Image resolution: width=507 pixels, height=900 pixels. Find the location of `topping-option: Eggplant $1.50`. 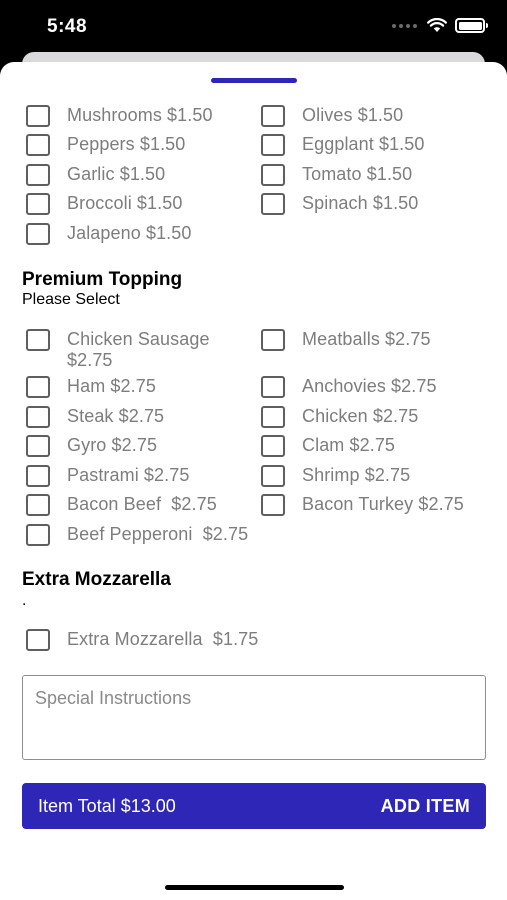

topping-option: Eggplant $1.50 is located at coordinates (343, 145).